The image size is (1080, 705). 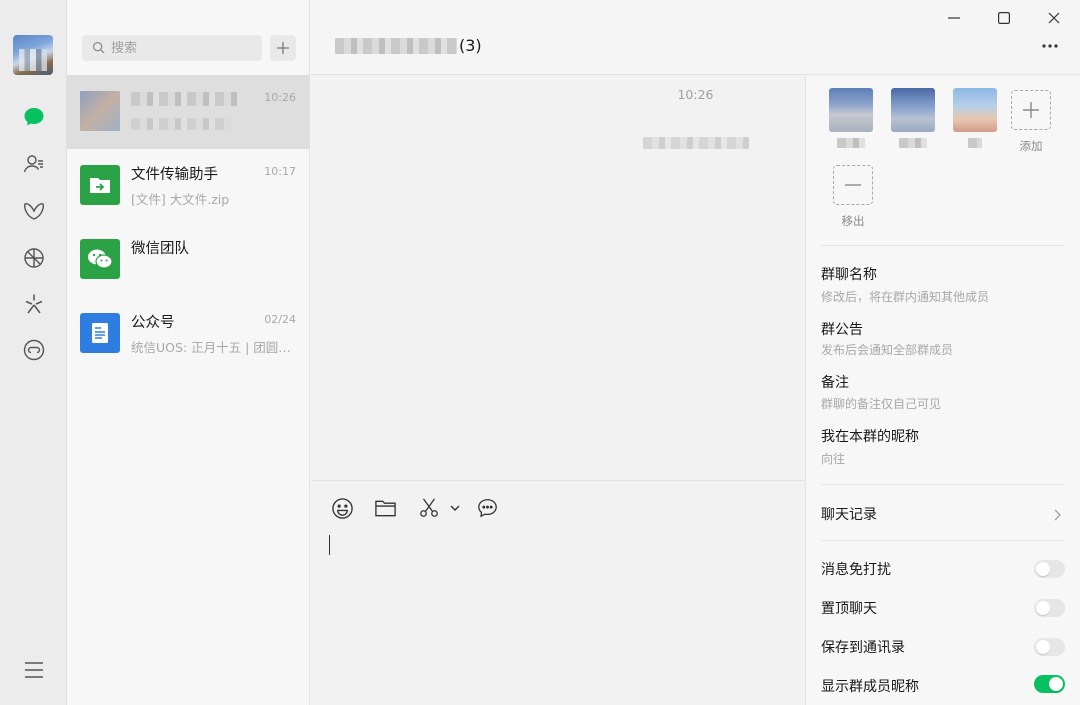 What do you see at coordinates (188, 112) in the screenshot?
I see `chat-item-group: 10:26` at bounding box center [188, 112].